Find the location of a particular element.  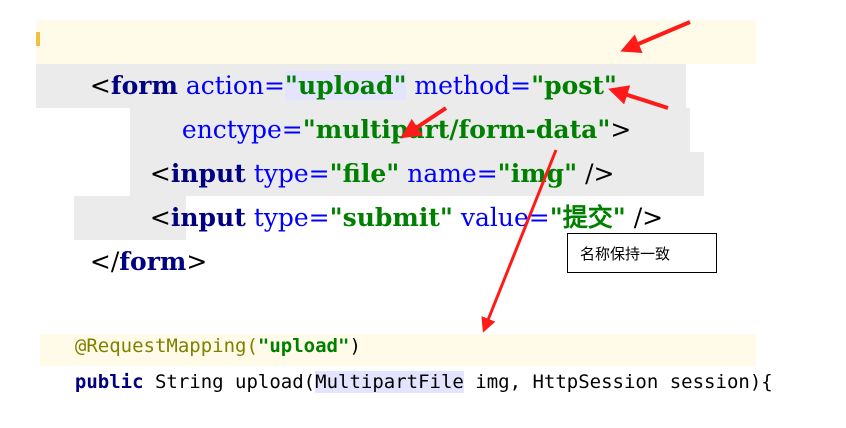

arrow-to-method-post is located at coordinates (655, 36).